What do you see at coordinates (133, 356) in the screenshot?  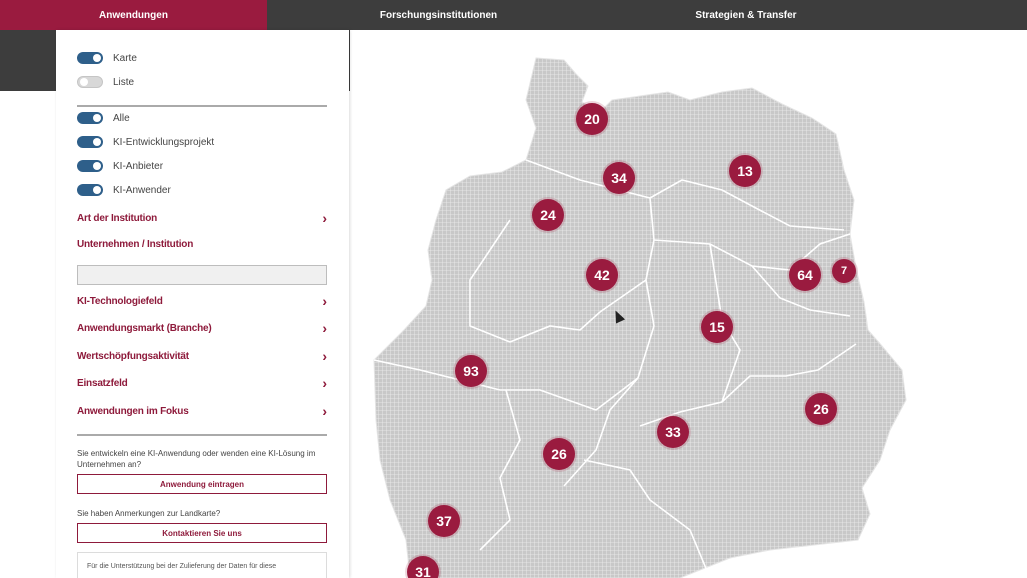 I see `filter-label: Wertschöpfungsaktivität` at bounding box center [133, 356].